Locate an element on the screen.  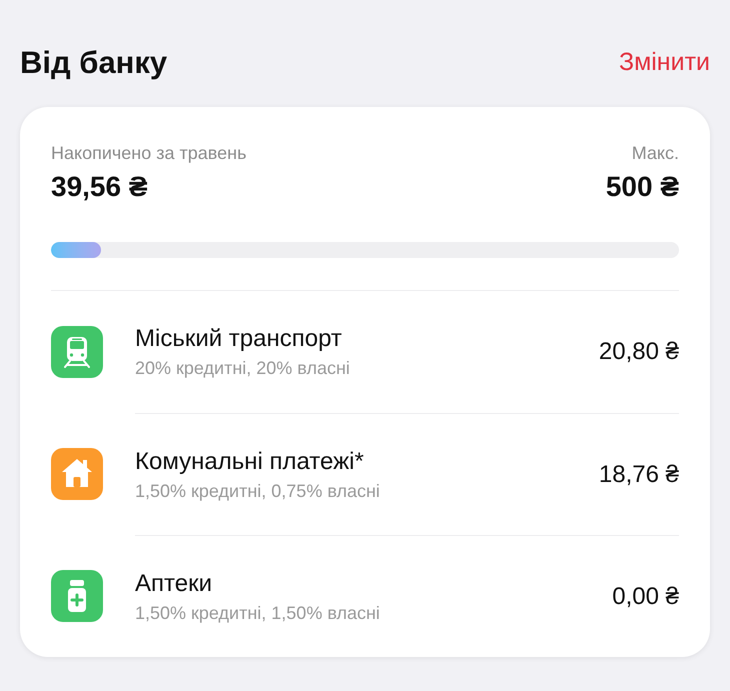
change-link: Змінити is located at coordinates (664, 62).